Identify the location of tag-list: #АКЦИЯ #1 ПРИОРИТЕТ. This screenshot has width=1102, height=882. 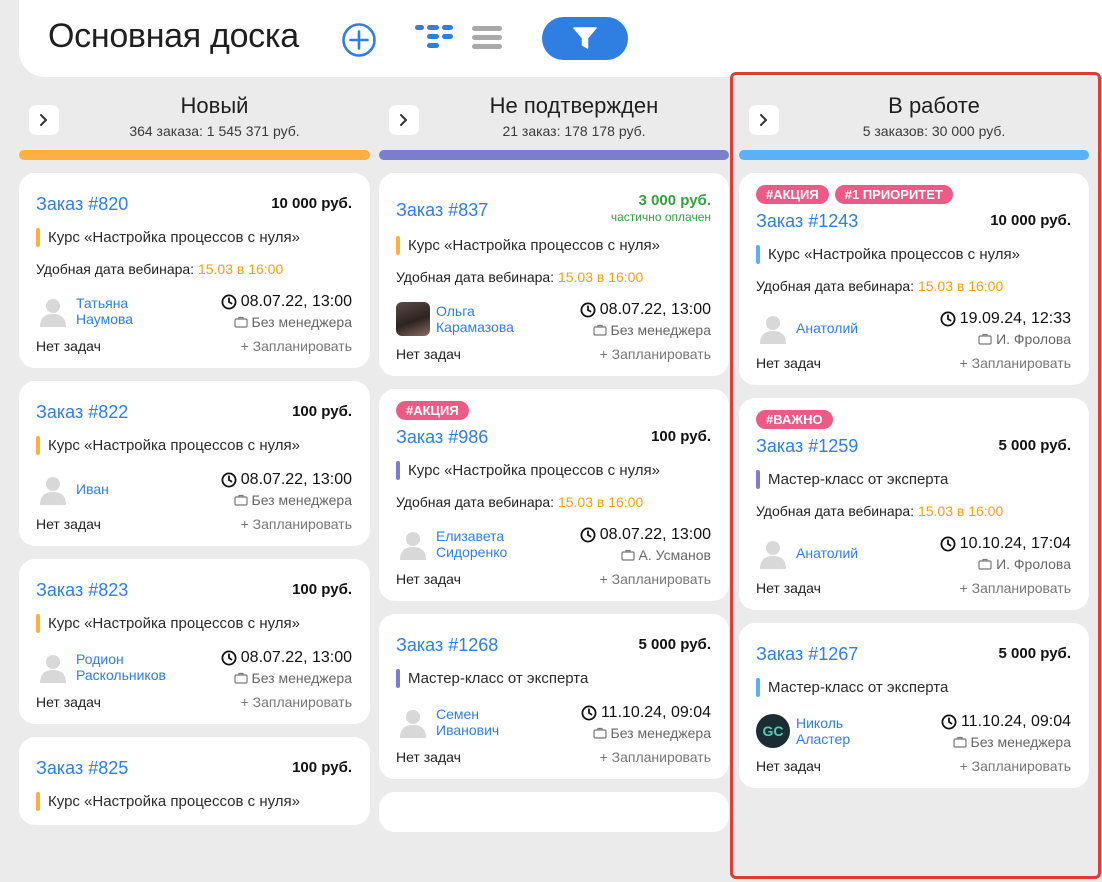
(913, 194).